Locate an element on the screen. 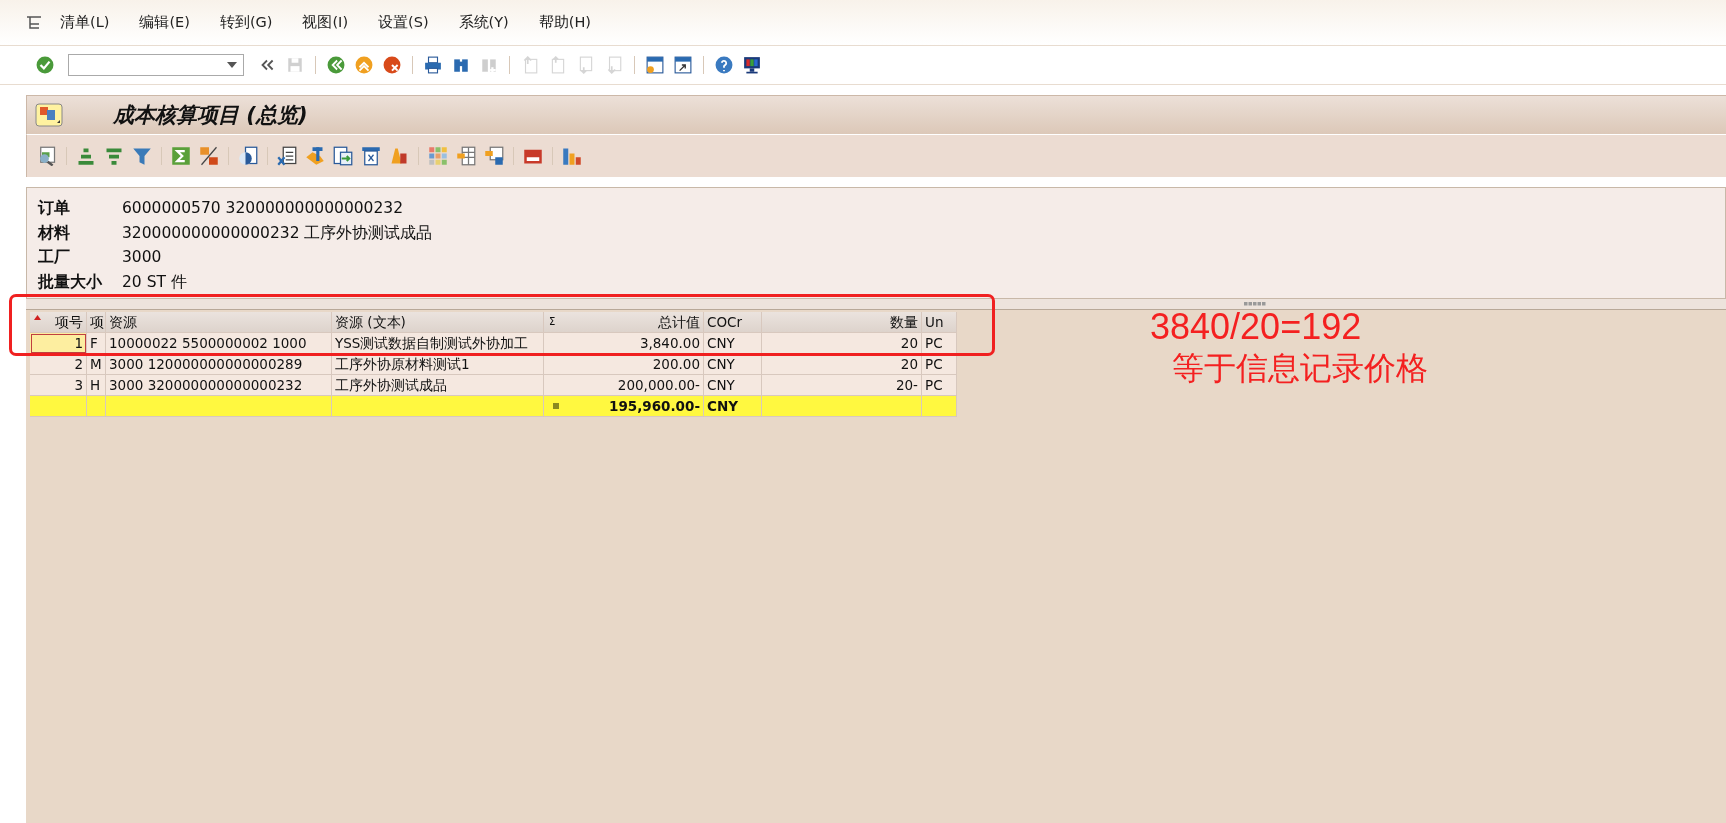  view-icon is located at coordinates (248, 156).